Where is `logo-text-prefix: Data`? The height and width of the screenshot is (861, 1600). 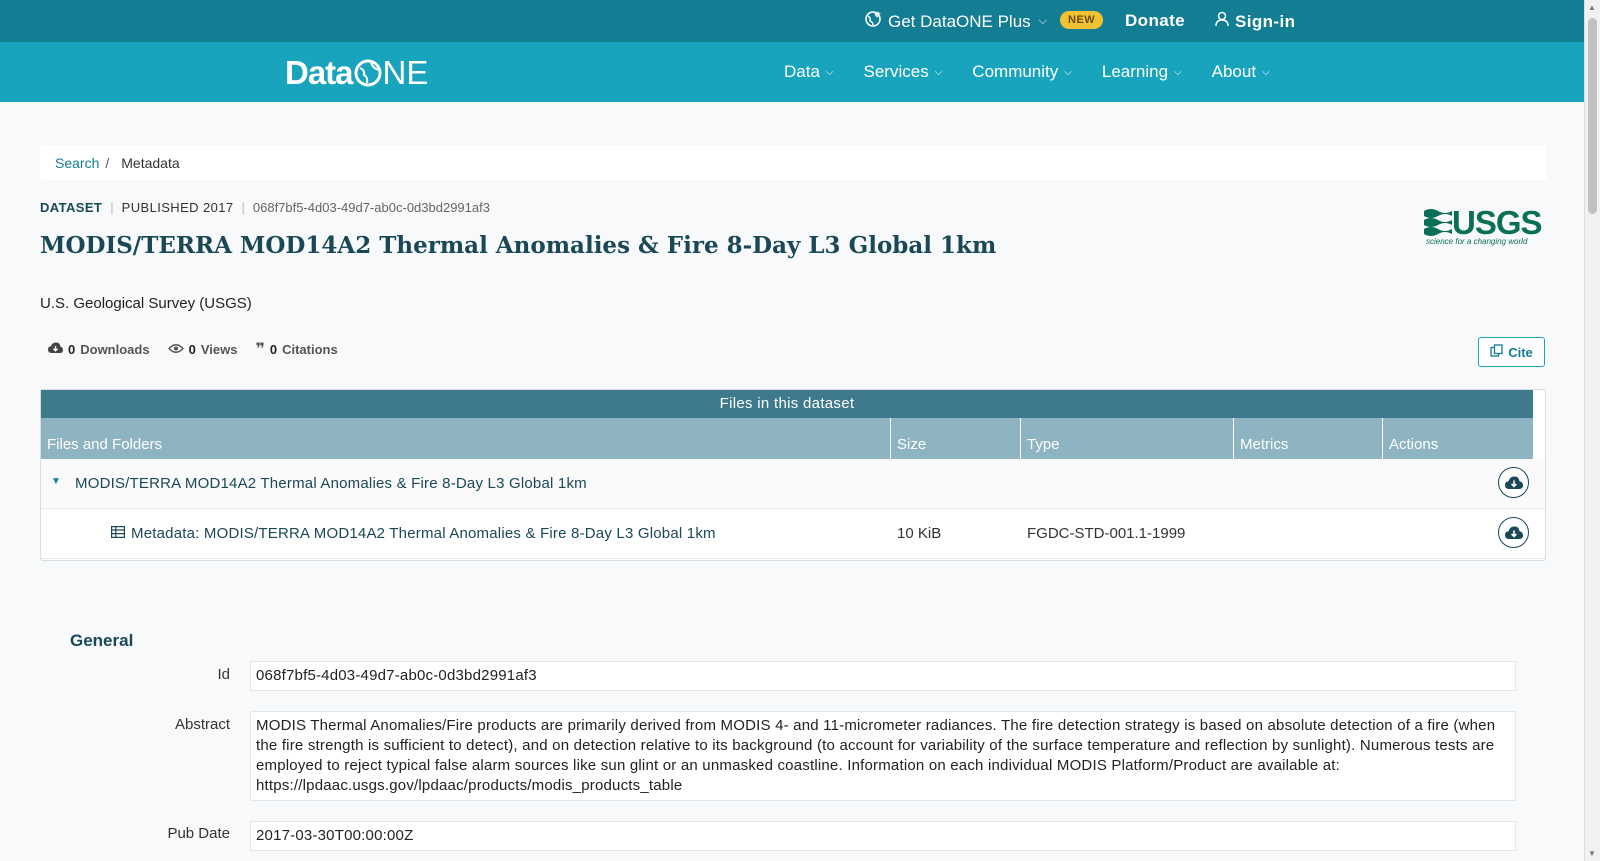
logo-text-prefix: Data is located at coordinates (319, 72).